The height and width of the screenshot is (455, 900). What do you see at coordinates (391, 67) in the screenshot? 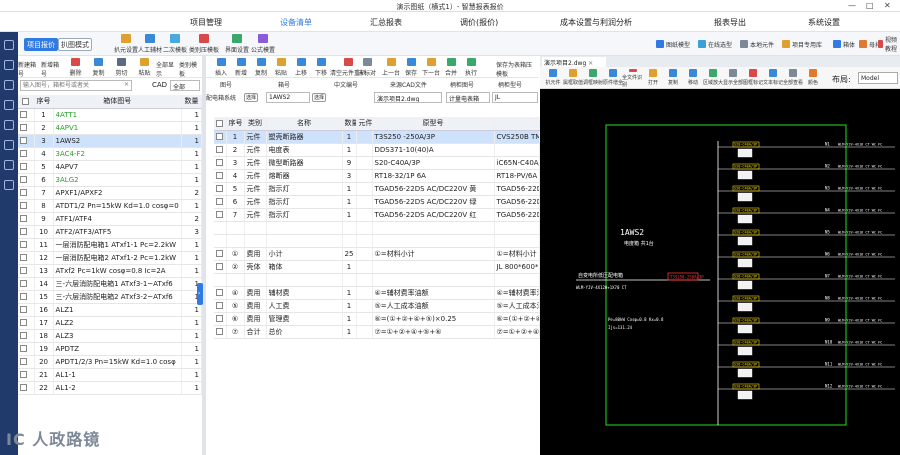
I see `detail-tool-9: 上一台` at bounding box center [391, 67].